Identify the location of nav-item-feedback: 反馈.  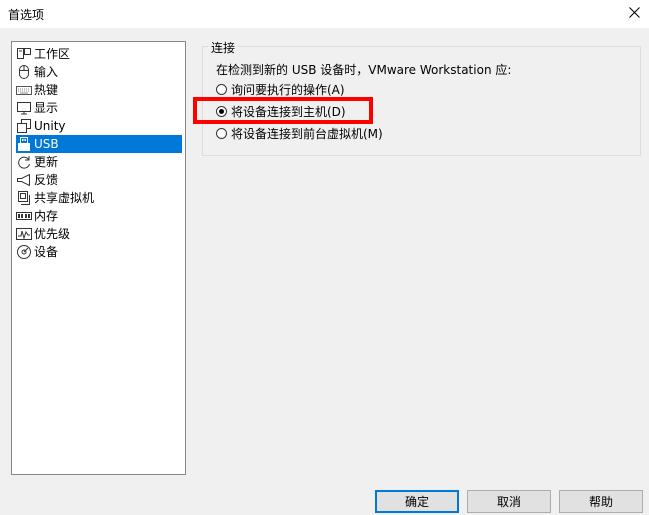
(39, 180).